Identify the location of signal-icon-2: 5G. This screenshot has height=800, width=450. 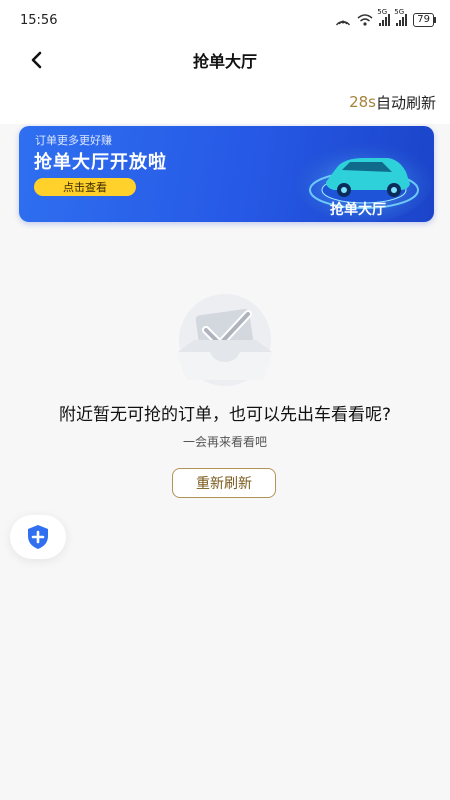
(401, 17).